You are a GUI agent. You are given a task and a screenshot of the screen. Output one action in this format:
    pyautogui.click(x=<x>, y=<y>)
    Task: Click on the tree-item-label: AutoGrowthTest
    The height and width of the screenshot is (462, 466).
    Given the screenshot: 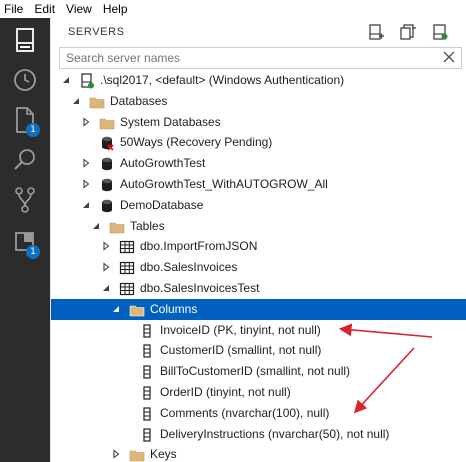 What is the action you would take?
    pyautogui.click(x=163, y=163)
    